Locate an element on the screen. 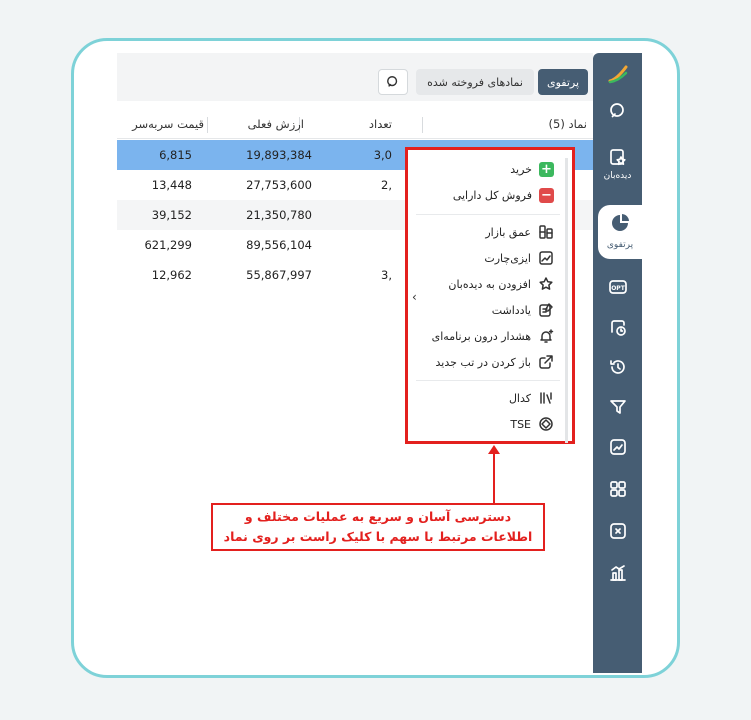 Image resolution: width=751 pixels, height=720 pixels. history-icon is located at coordinates (617, 367).